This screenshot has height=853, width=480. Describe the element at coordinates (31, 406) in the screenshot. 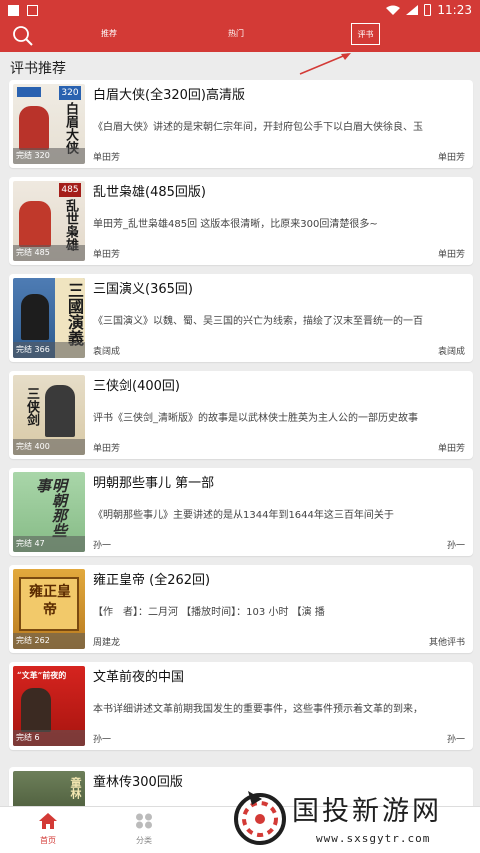

I see `cover-title: 三侠剑` at that location.